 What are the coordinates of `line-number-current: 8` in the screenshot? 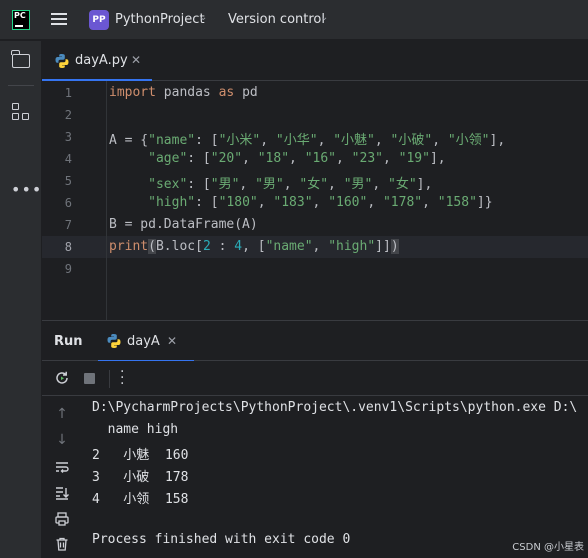 It's located at (68, 247).